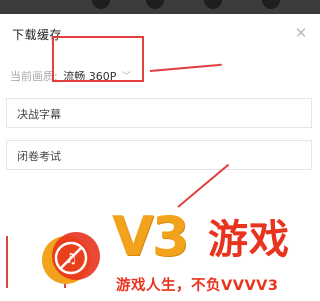 Image resolution: width=320 pixels, height=301 pixels. Describe the element at coordinates (98, 59) in the screenshot. I see `annotation-highlight-box` at that location.